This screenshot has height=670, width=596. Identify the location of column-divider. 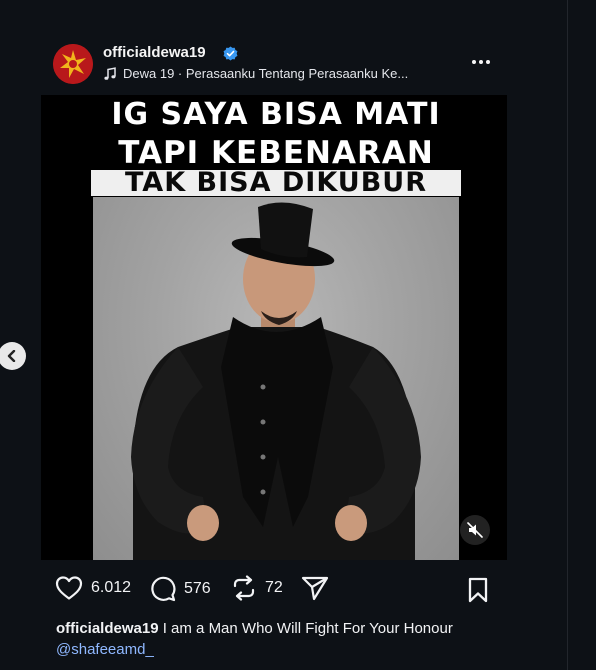
(567, 335).